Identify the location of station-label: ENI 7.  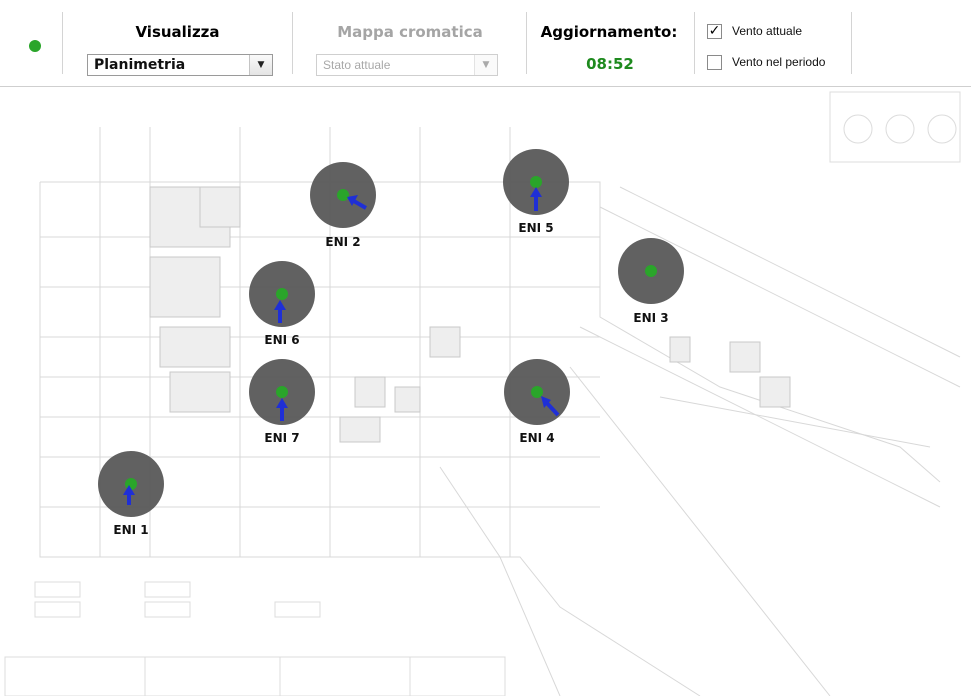
(282, 438).